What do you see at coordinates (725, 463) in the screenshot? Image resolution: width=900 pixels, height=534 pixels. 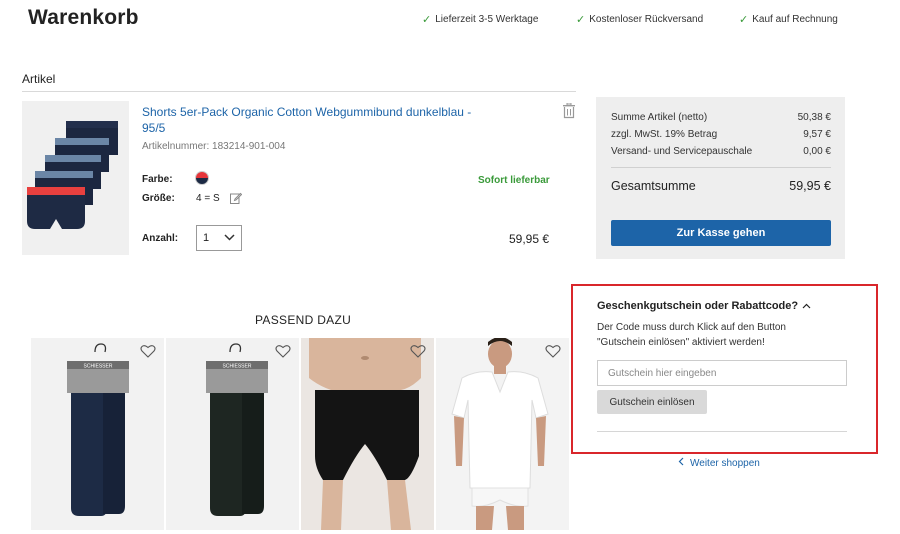 I see `continue-shopping-label: Weiter shoppen` at bounding box center [725, 463].